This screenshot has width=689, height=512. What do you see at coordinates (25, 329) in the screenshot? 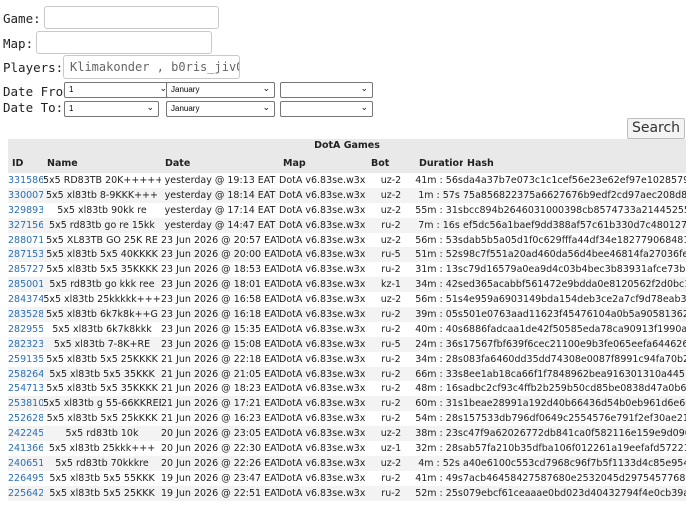
I see `game-id-link: 282955` at bounding box center [25, 329].